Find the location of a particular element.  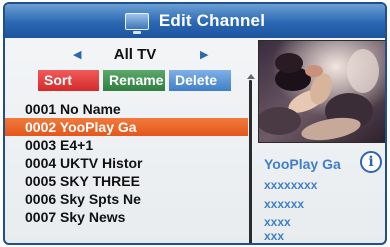

window-title: Edit Channel is located at coordinates (212, 20).